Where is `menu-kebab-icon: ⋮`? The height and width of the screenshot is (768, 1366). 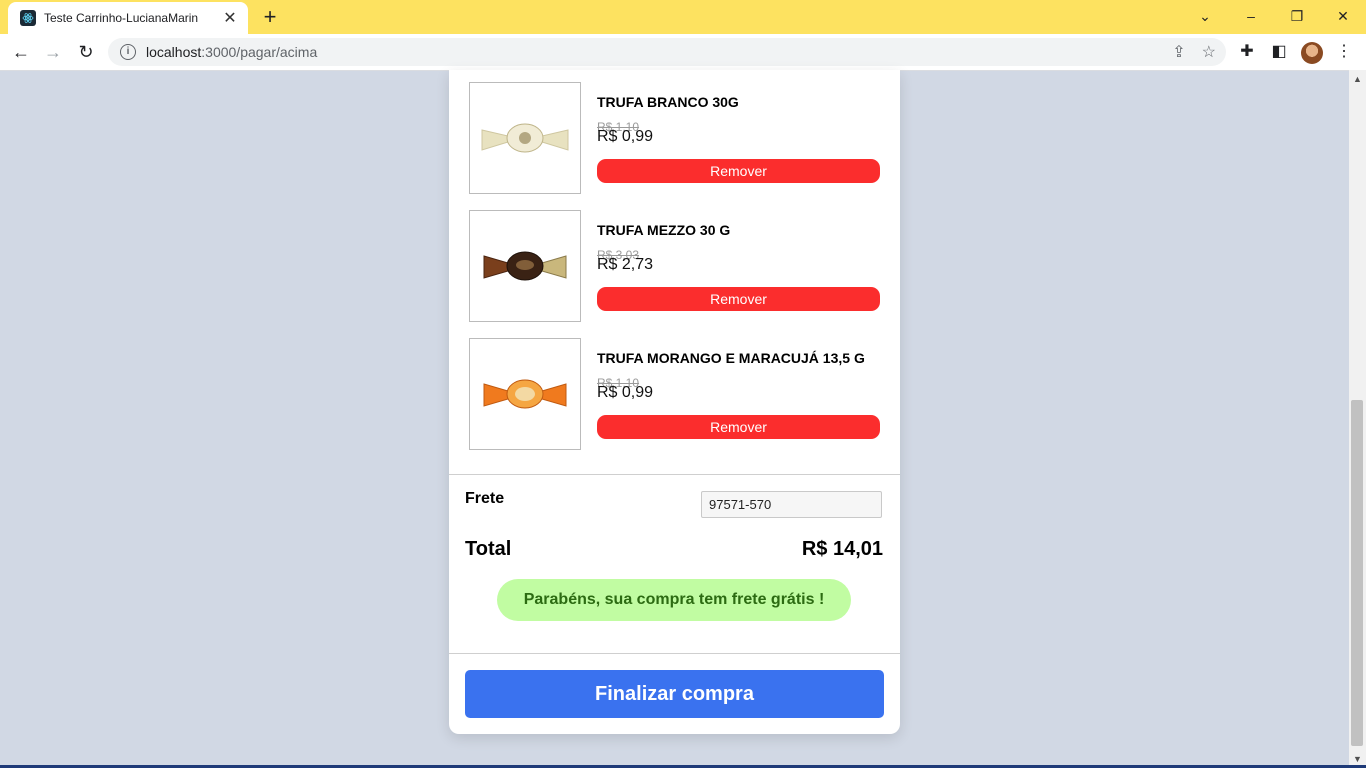
menu-kebab-icon: ⋮ is located at coordinates (1344, 52).